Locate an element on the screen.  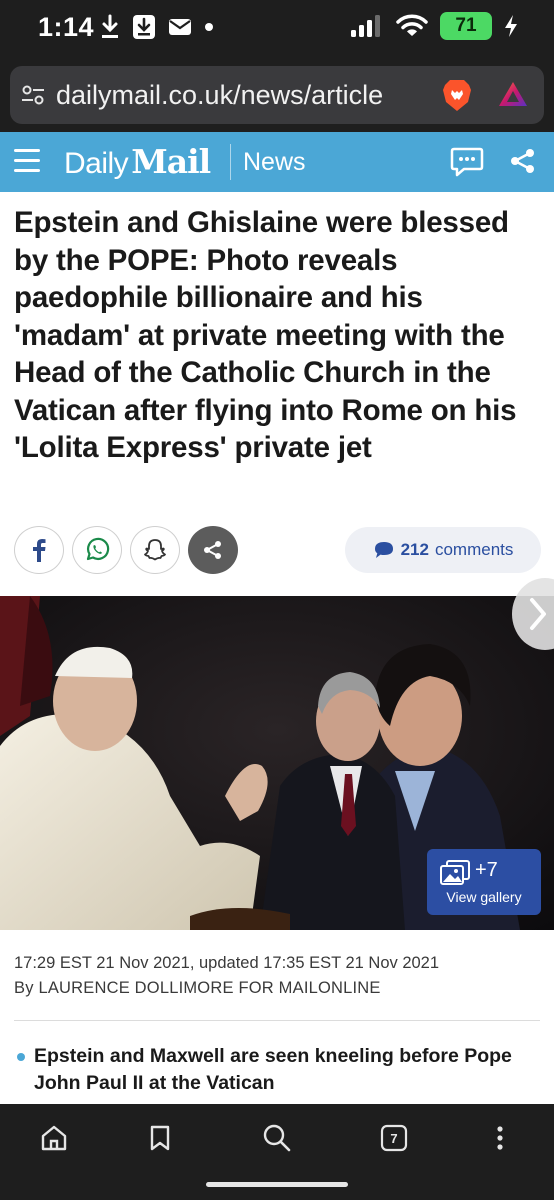
logo-daily-text: Daily is located at coordinates (96, 163).